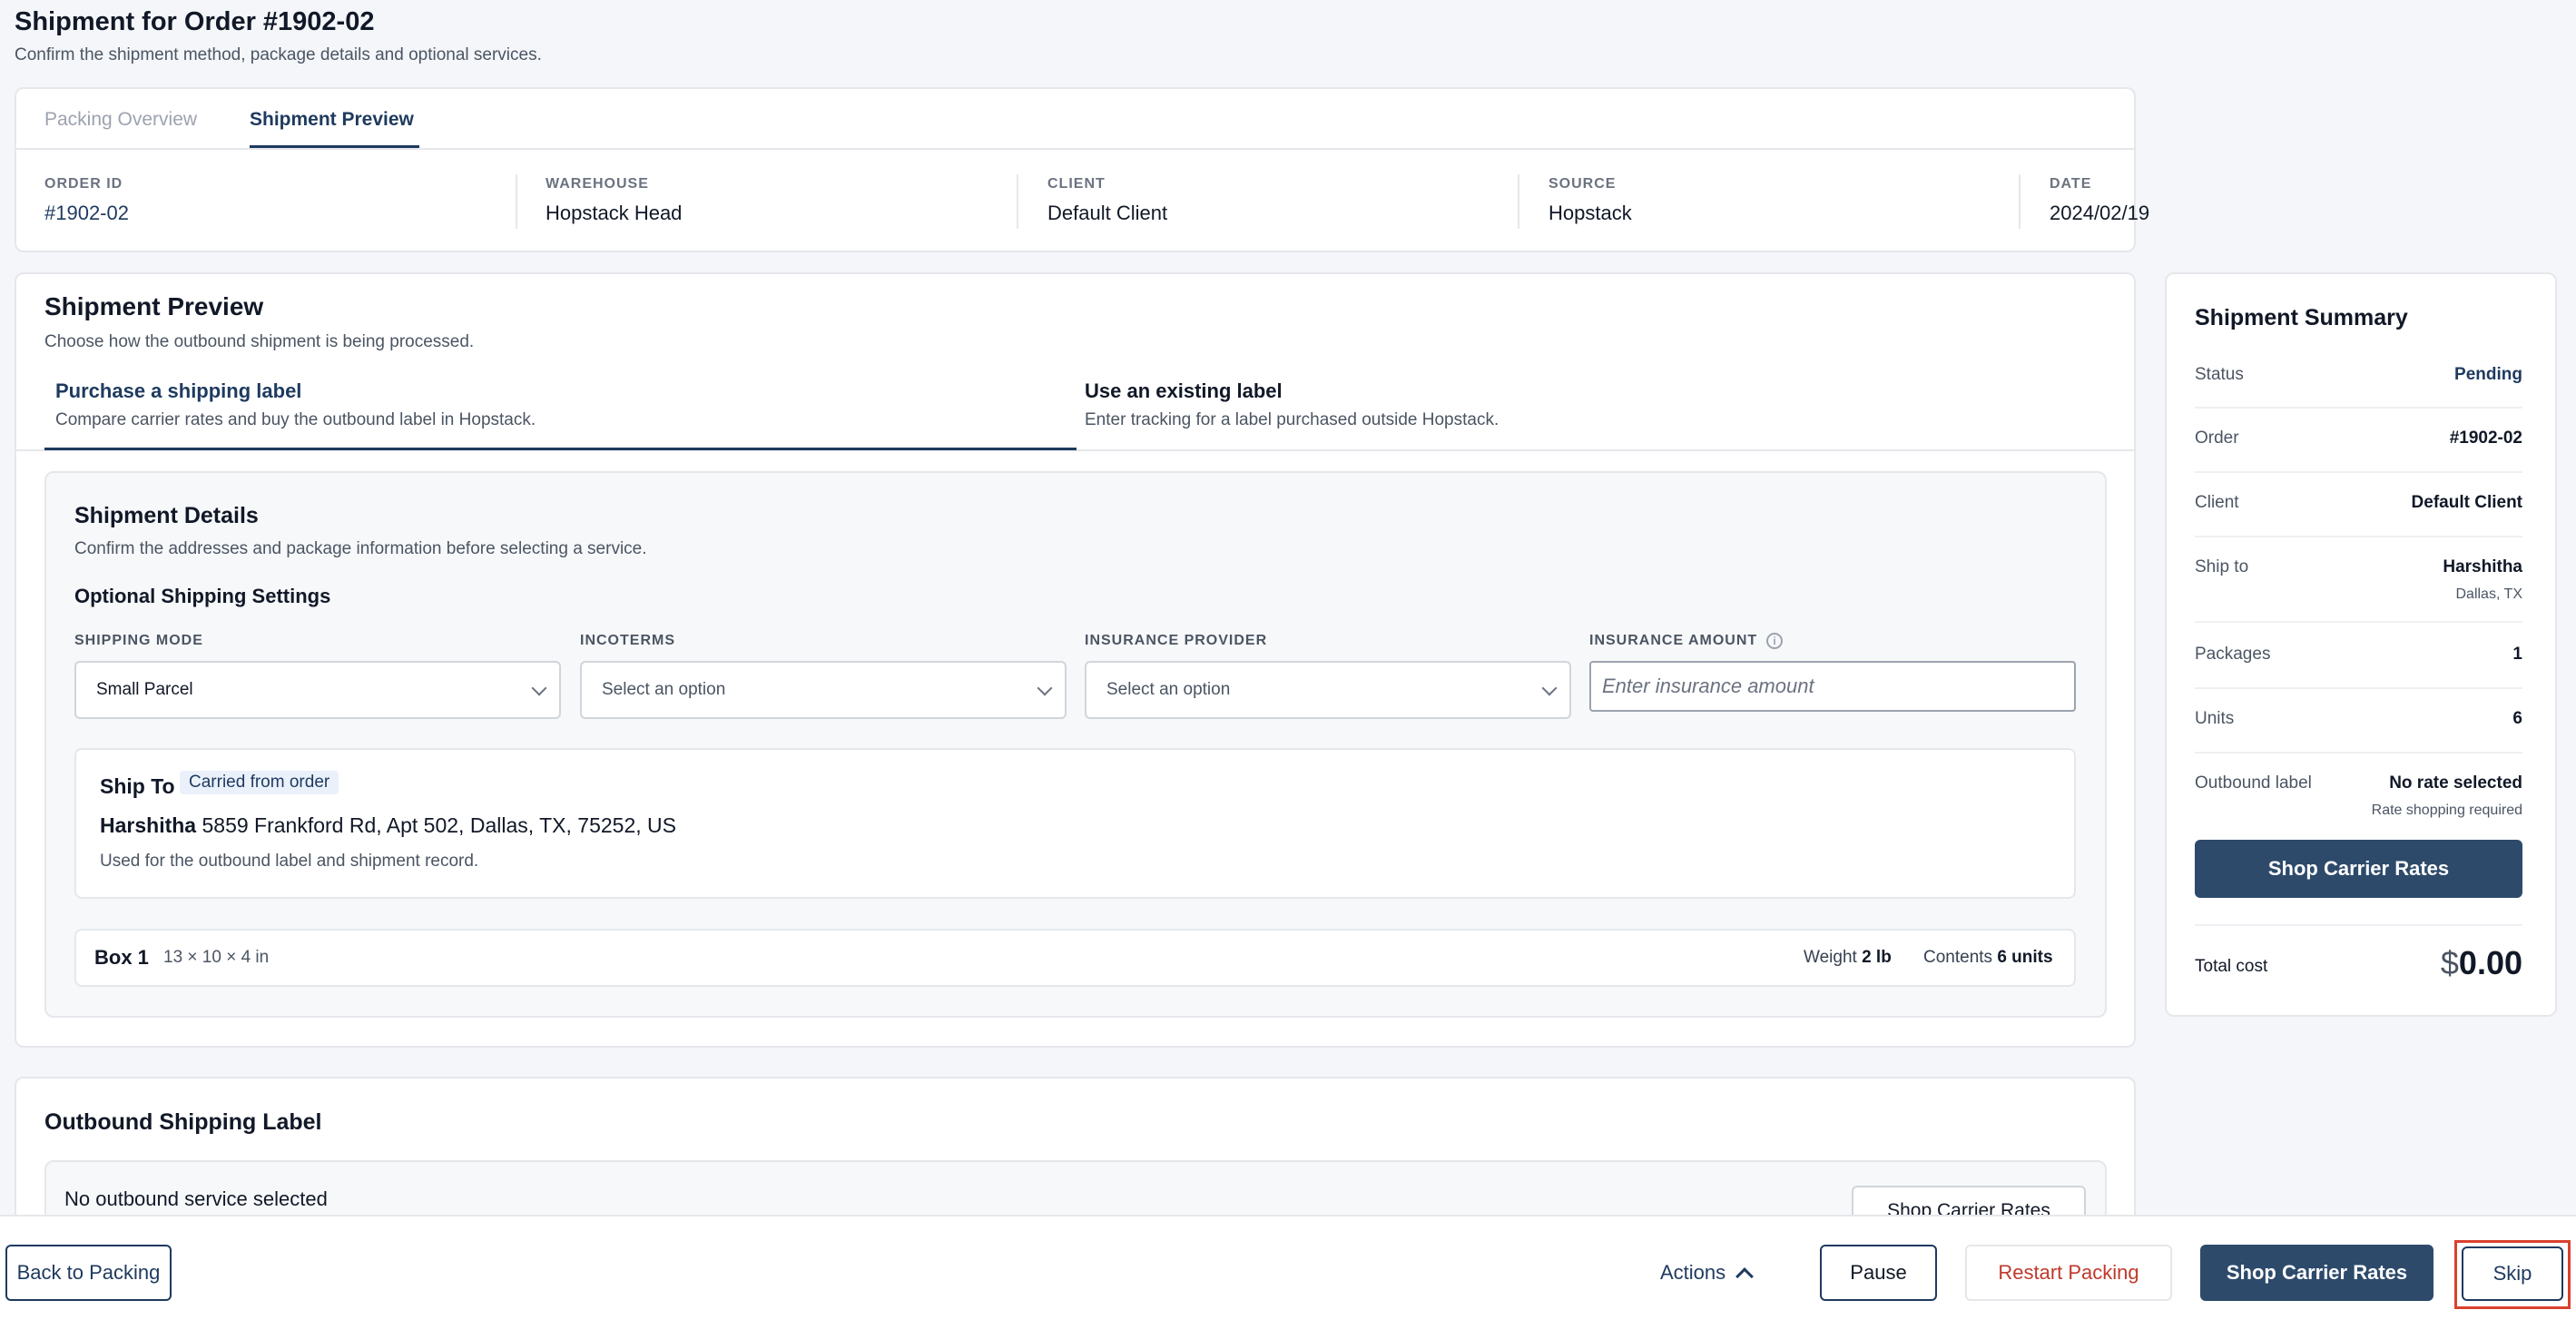 This screenshot has width=2576, height=1320. Describe the element at coordinates (178, 391) in the screenshot. I see `method-purchase-title: Purchase a shipping label` at that location.